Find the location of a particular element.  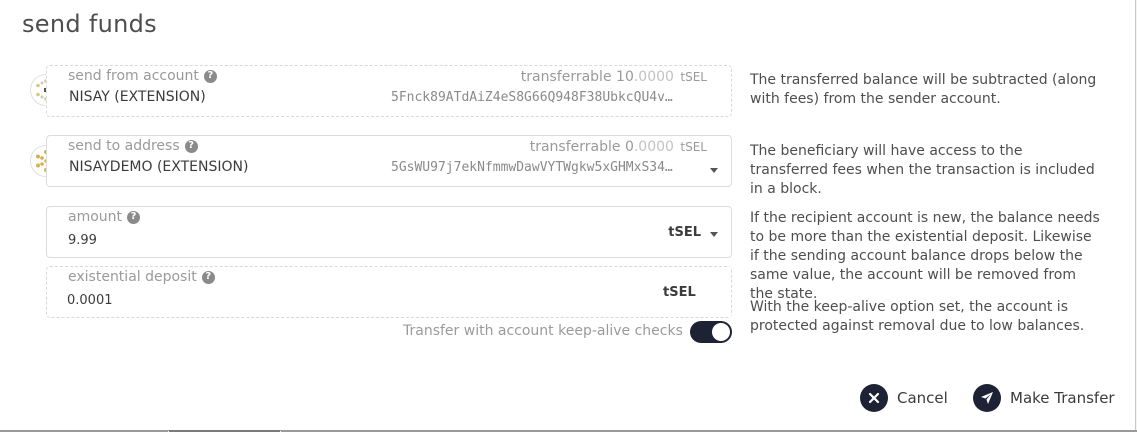

close-icon is located at coordinates (874, 398).